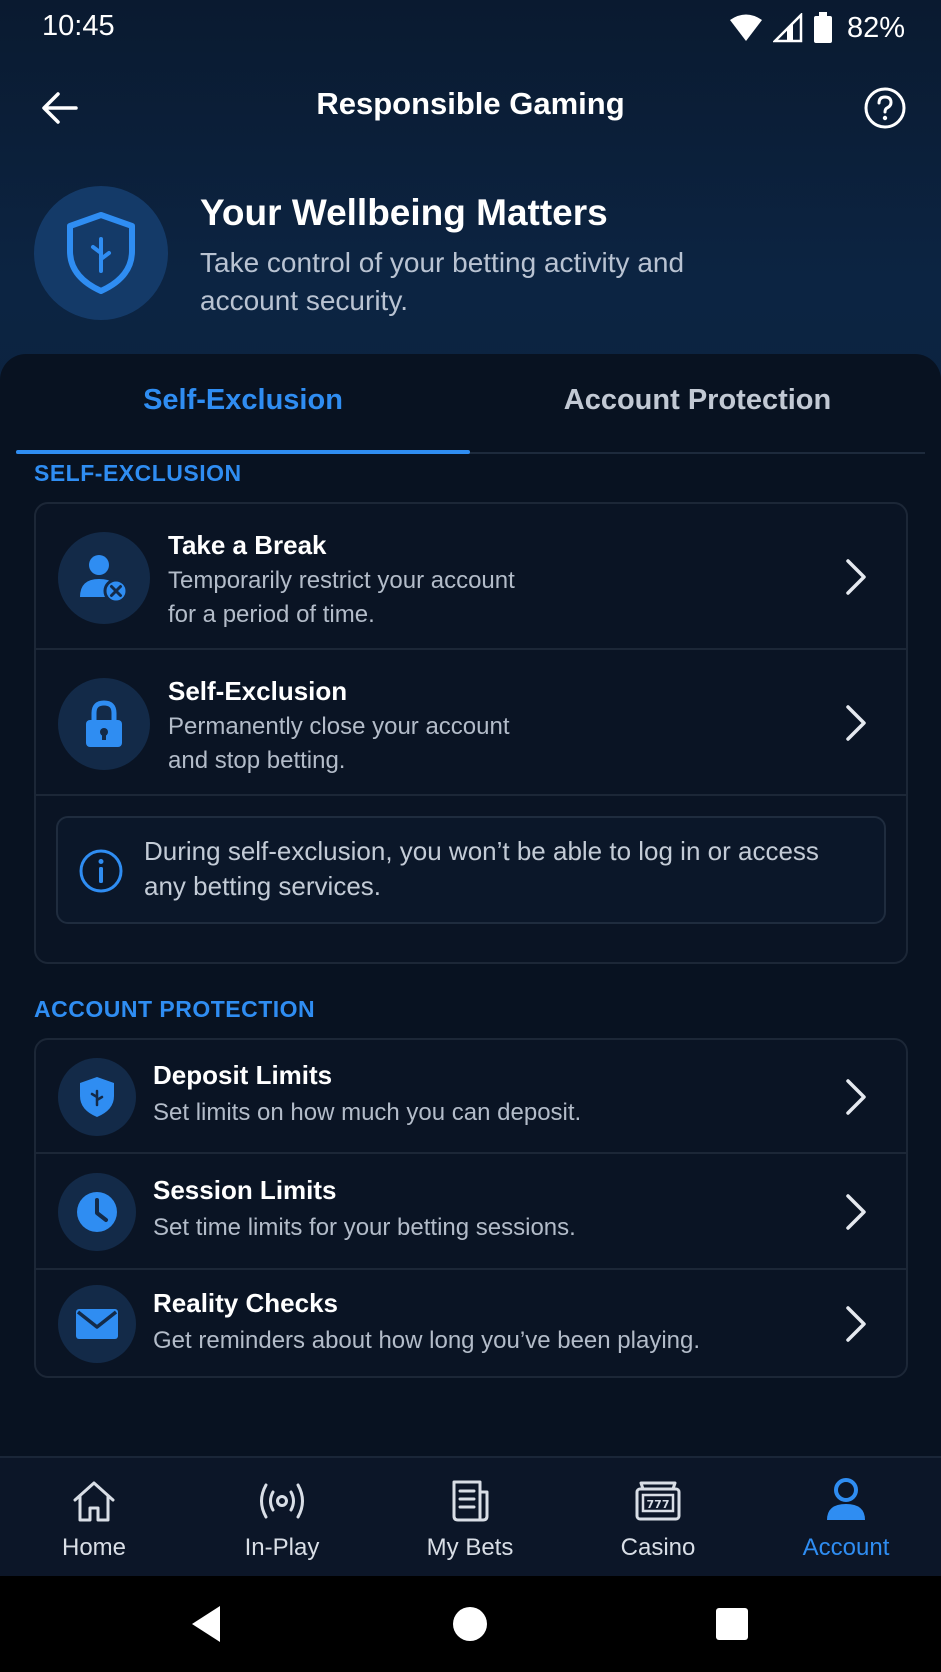  Describe the element at coordinates (101, 871) in the screenshot. I see `info-icon` at that location.